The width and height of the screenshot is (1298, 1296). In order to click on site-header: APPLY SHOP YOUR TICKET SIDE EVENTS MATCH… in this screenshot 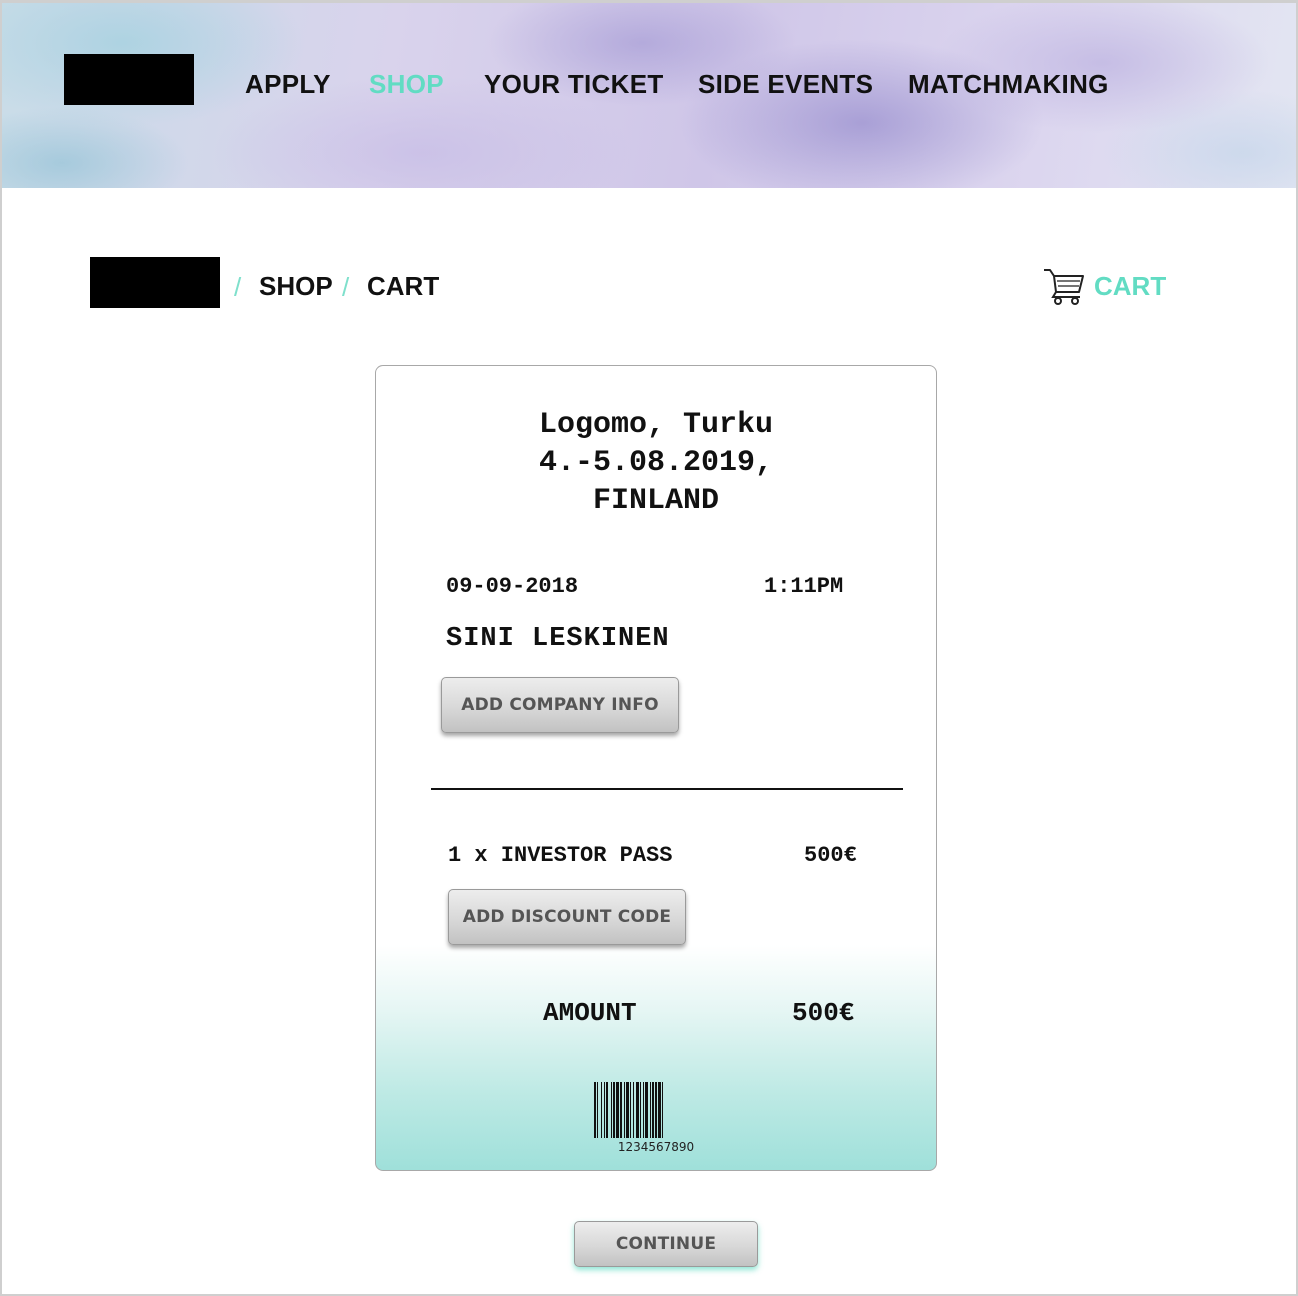, I will do `click(649, 95)`.